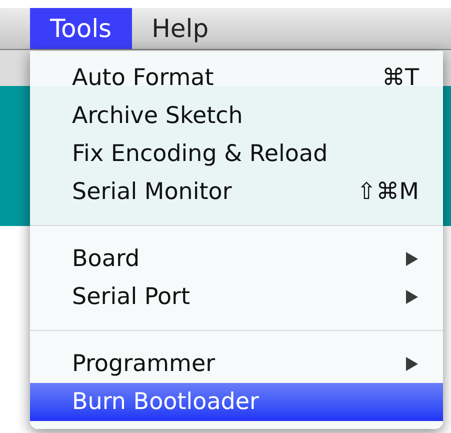  I want to click on menu-item: Auto Format ⌘T, so click(236, 78).